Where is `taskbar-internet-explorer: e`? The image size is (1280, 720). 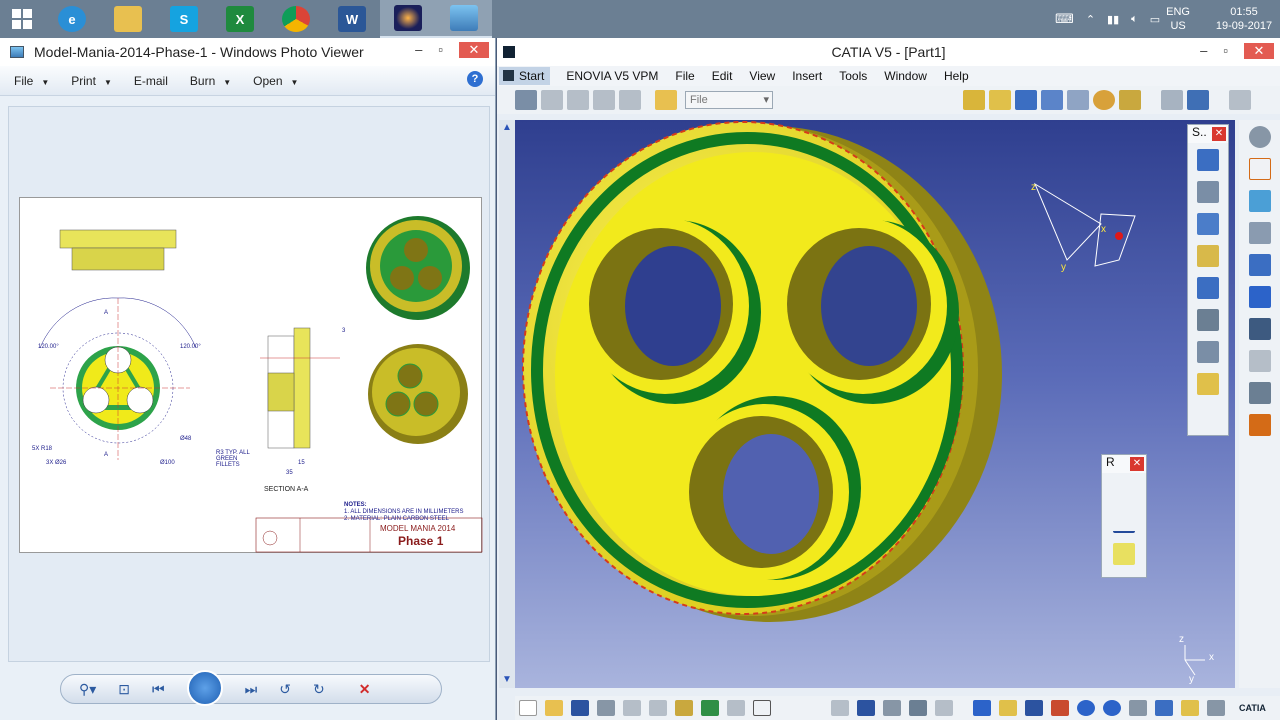 taskbar-internet-explorer: e is located at coordinates (72, 19).